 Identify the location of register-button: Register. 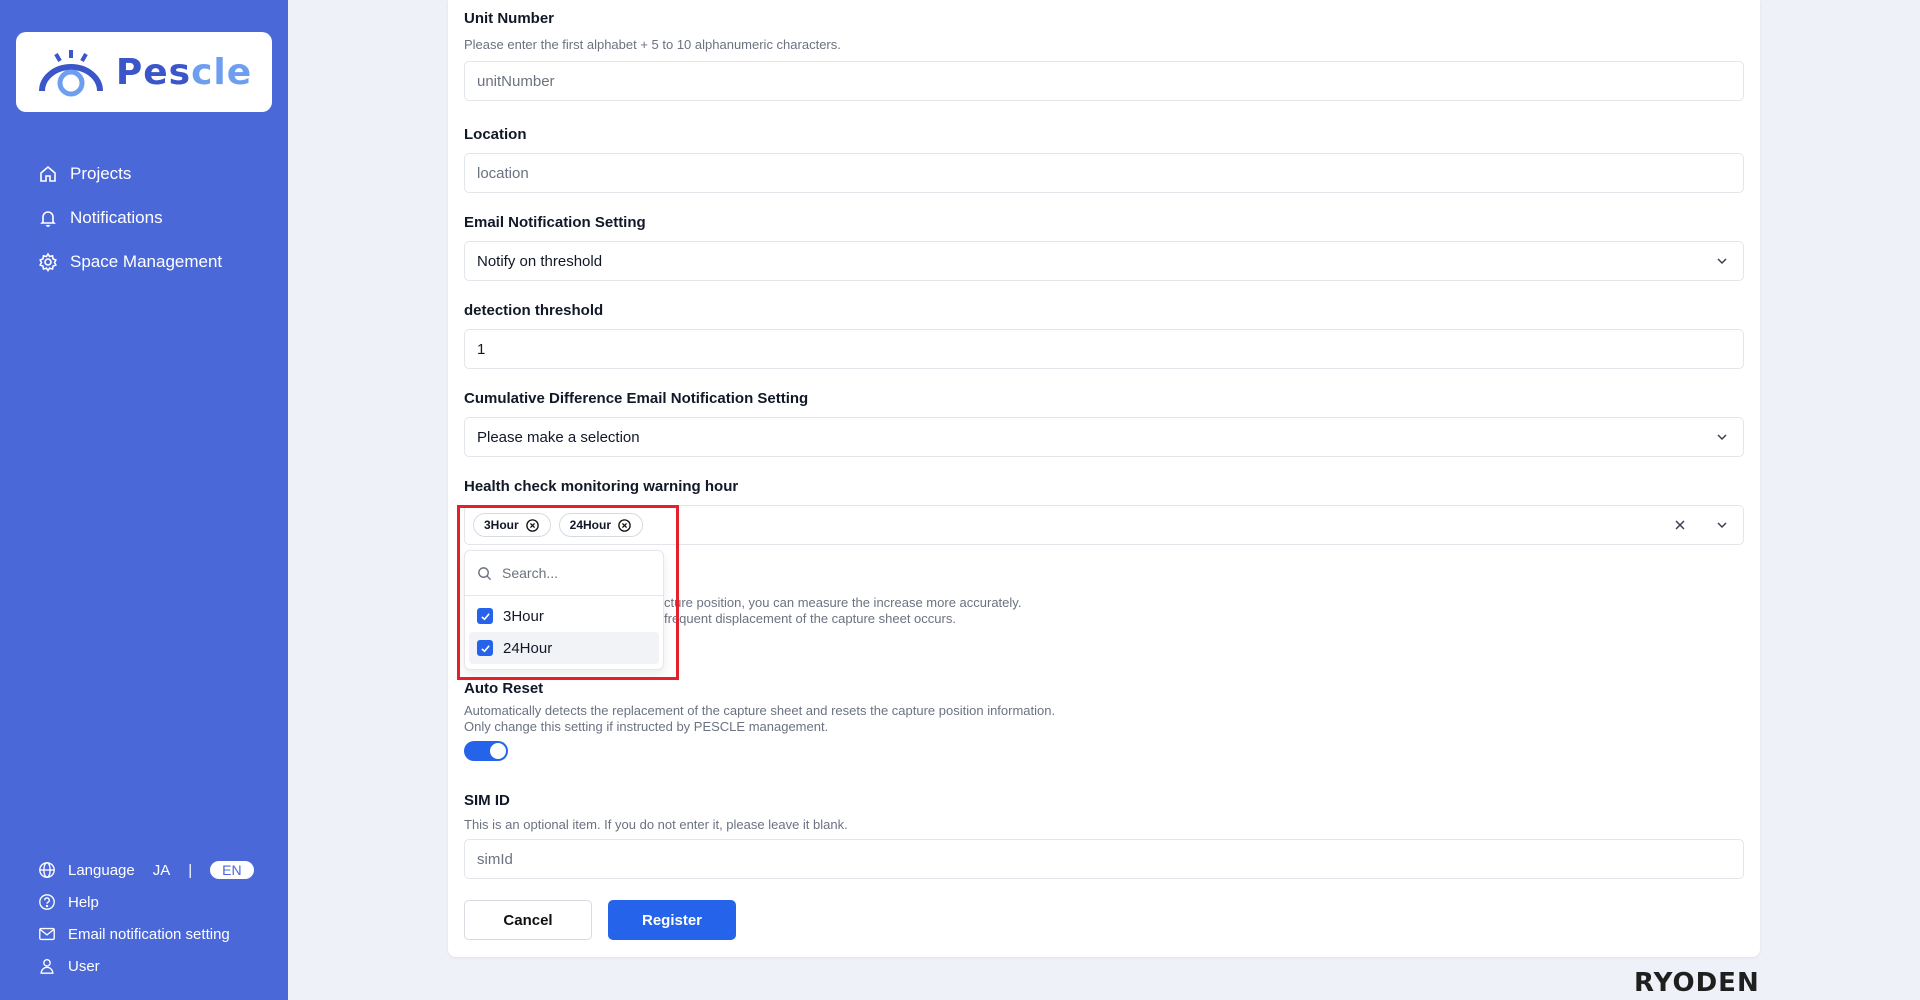
(672, 920).